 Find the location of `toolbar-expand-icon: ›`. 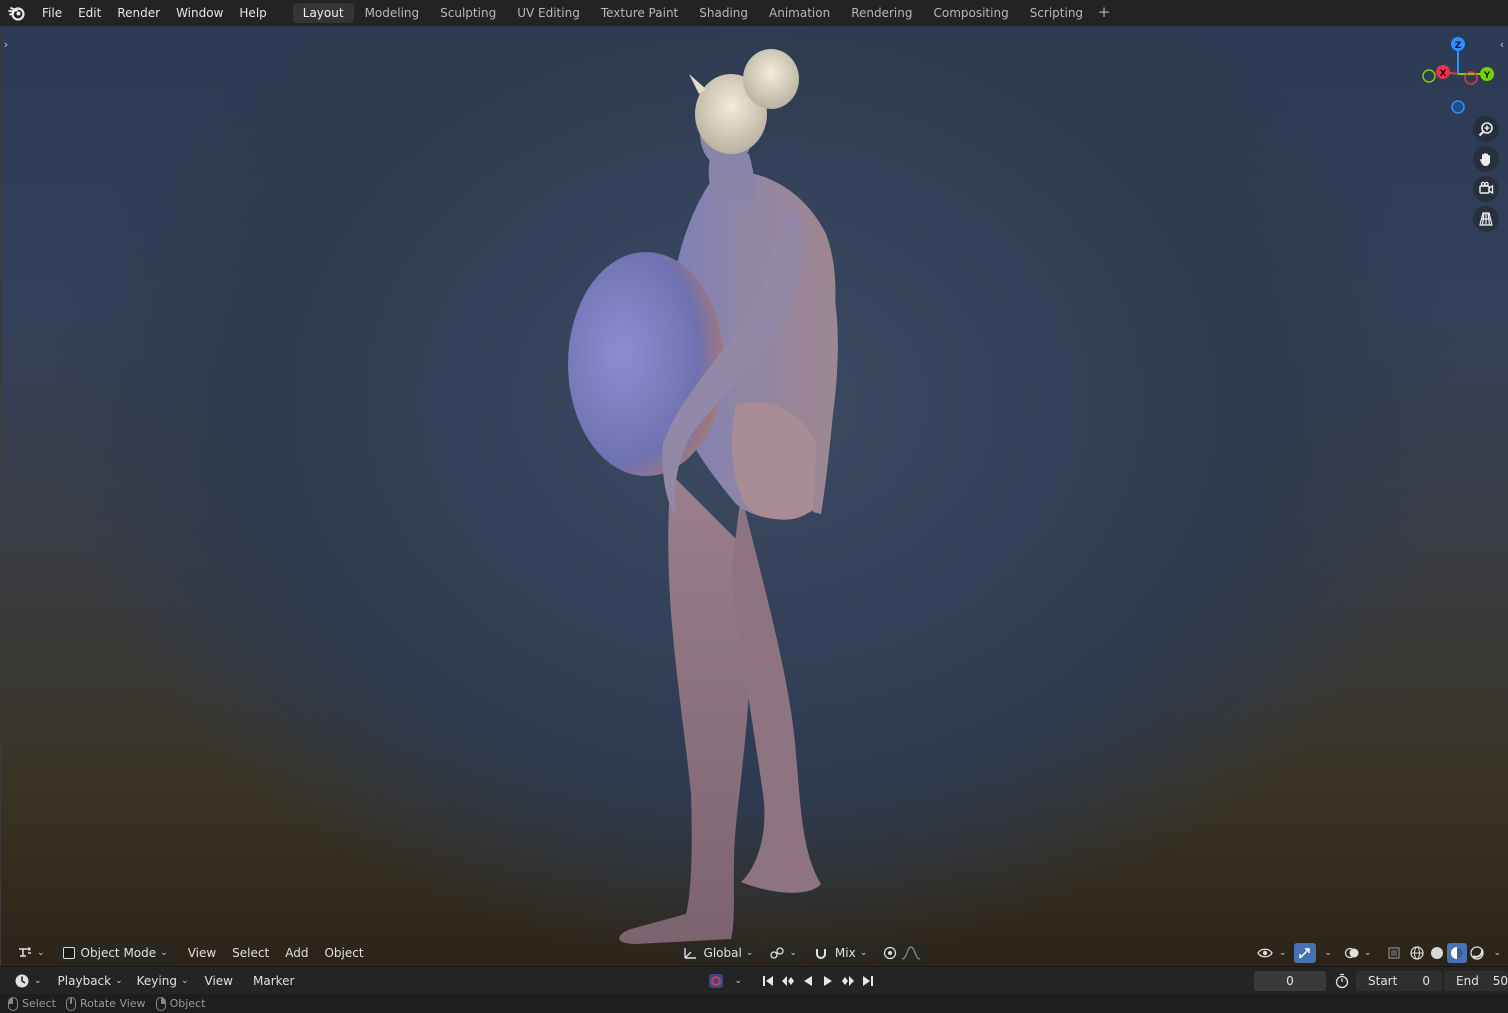

toolbar-expand-icon: › is located at coordinates (6, 45).